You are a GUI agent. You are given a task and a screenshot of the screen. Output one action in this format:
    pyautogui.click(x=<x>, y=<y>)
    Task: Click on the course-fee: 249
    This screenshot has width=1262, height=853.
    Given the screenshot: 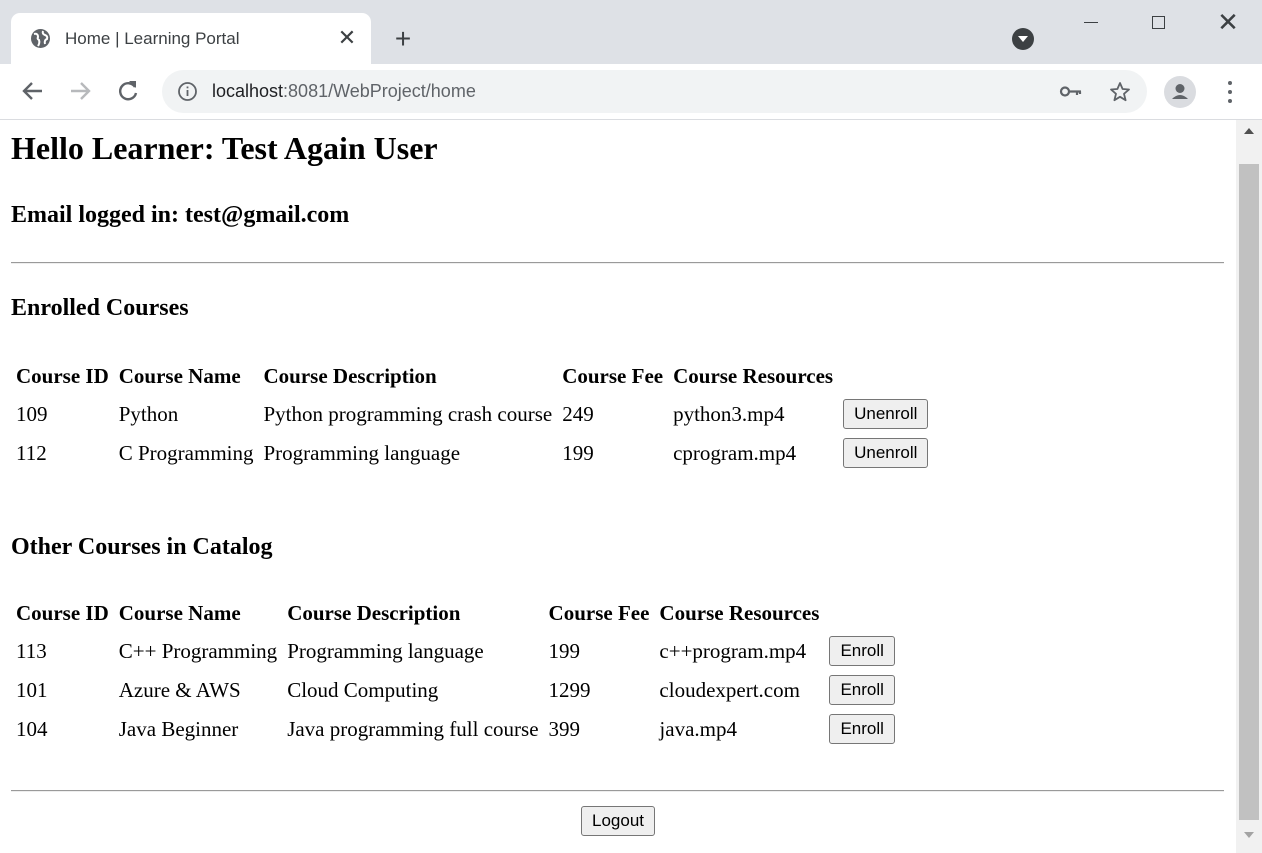 What is the action you would take?
    pyautogui.click(x=578, y=413)
    